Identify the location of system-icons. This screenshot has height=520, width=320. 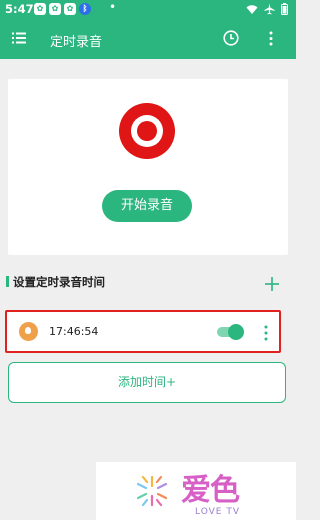
(267, 9).